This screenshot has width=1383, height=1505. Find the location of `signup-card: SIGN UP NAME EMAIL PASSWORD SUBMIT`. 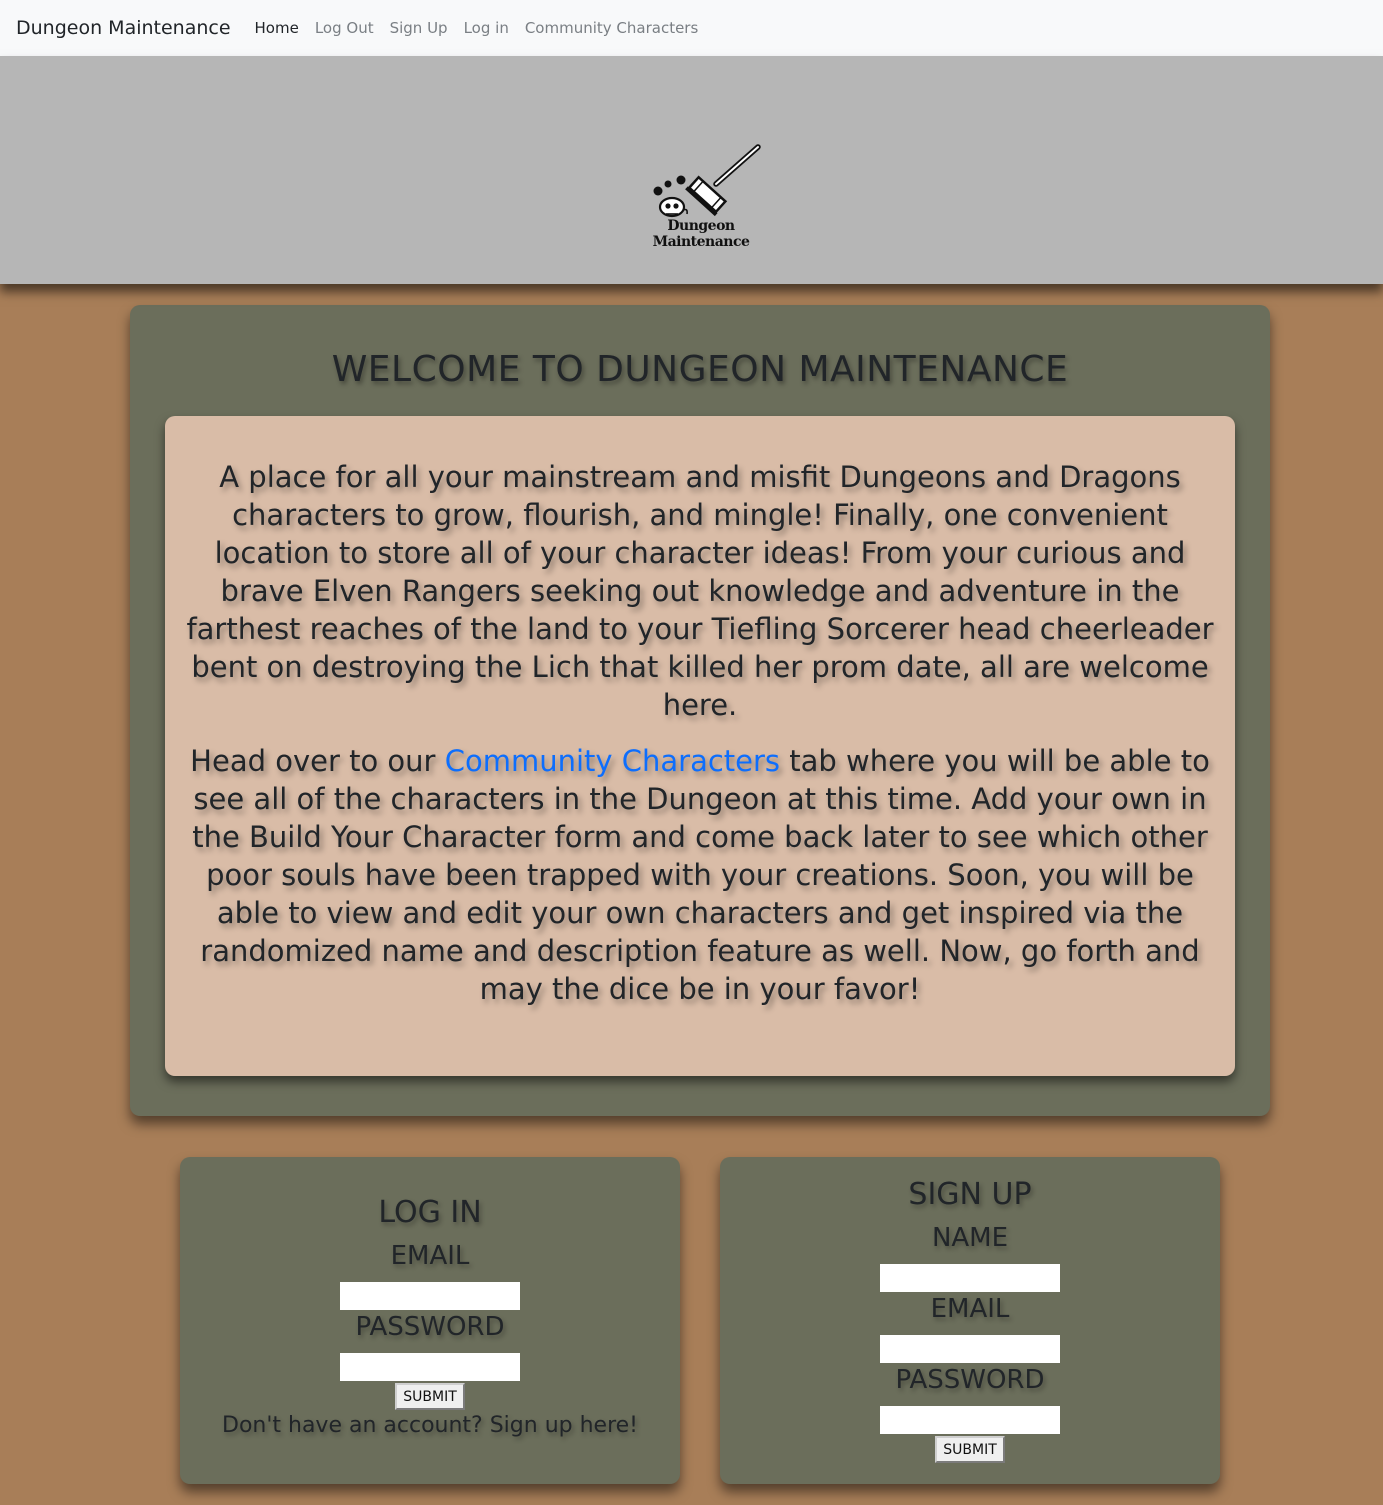

signup-card: SIGN UP NAME EMAIL PASSWORD SUBMIT is located at coordinates (970, 1320).